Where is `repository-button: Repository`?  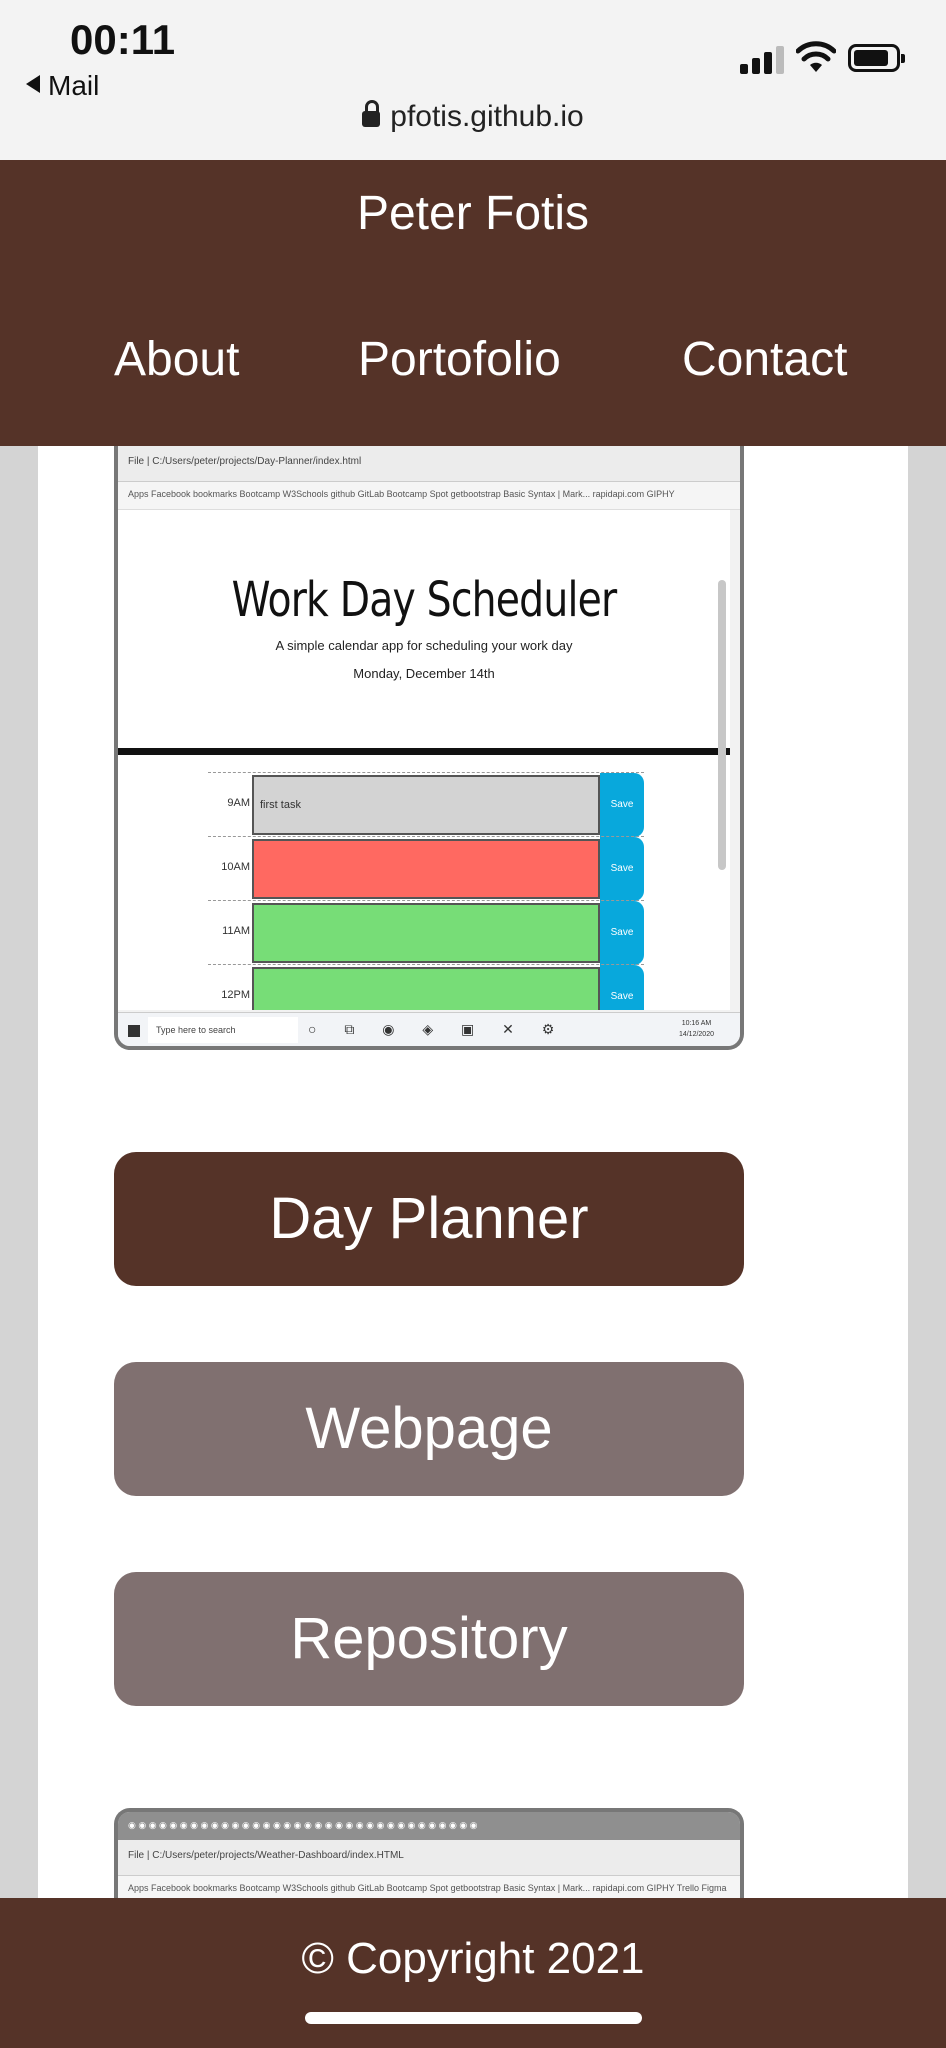 repository-button: Repository is located at coordinates (429, 1639).